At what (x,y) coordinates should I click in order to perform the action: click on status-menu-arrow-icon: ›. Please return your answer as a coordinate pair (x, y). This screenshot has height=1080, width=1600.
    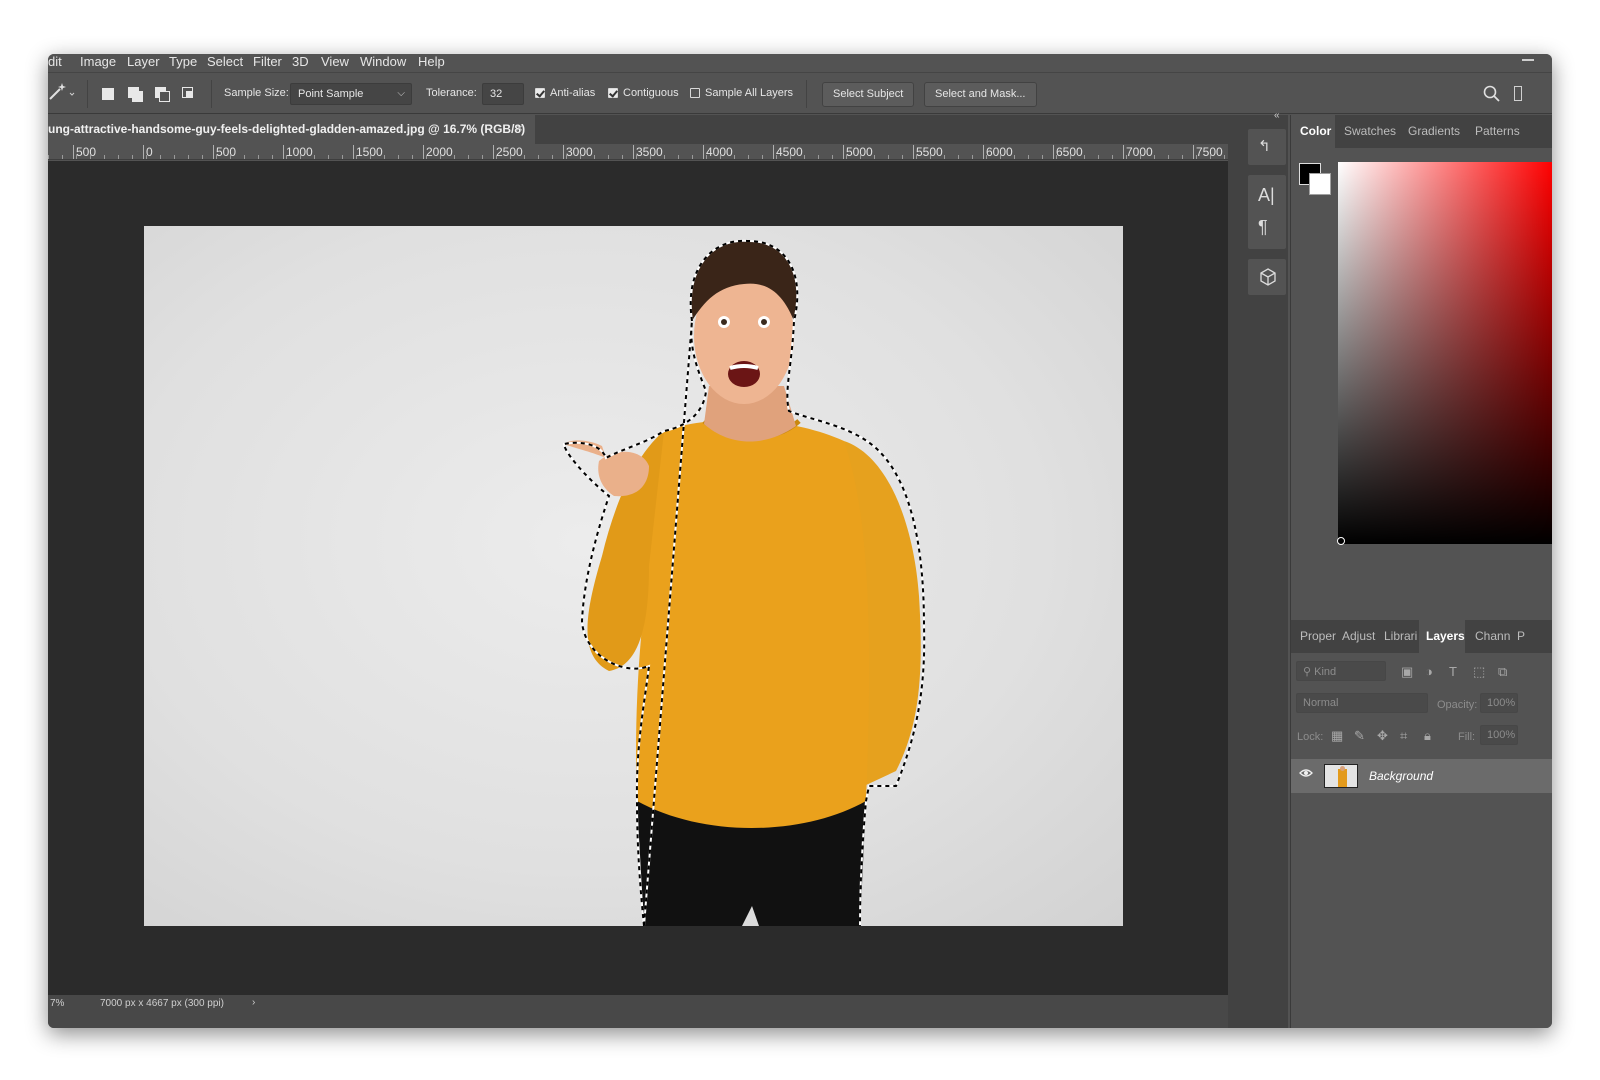
    Looking at the image, I should click on (253, 1002).